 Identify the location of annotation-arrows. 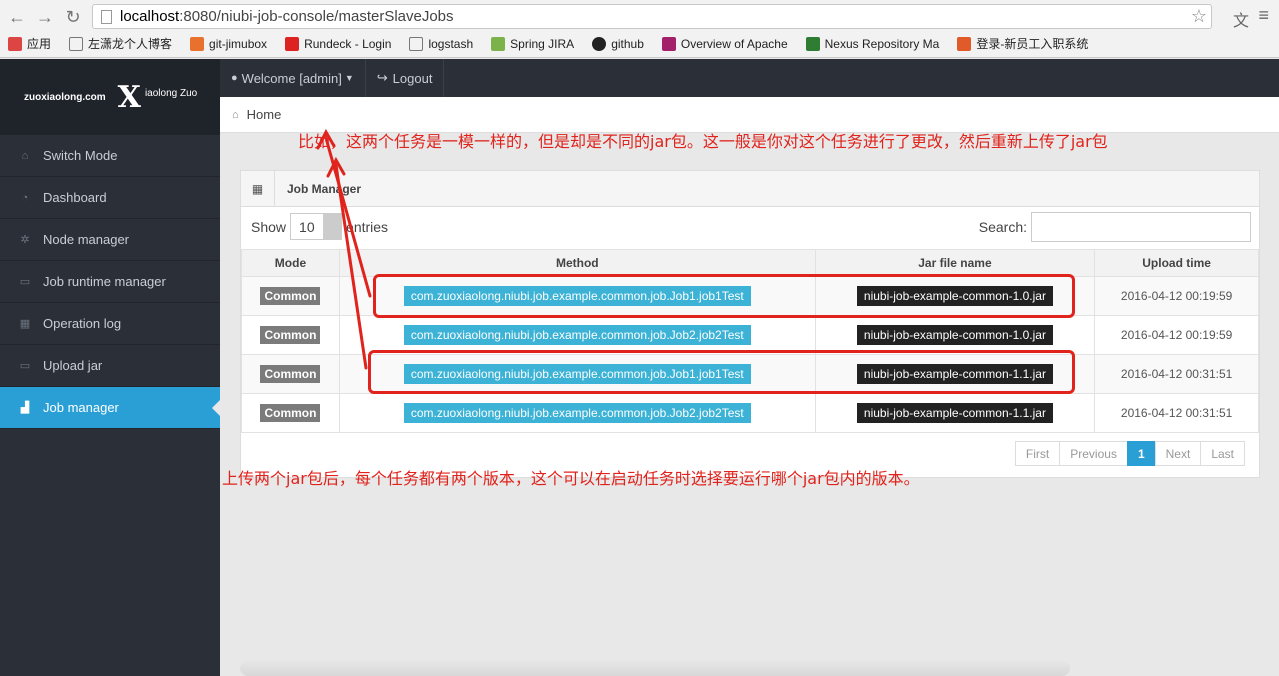
(344, 249).